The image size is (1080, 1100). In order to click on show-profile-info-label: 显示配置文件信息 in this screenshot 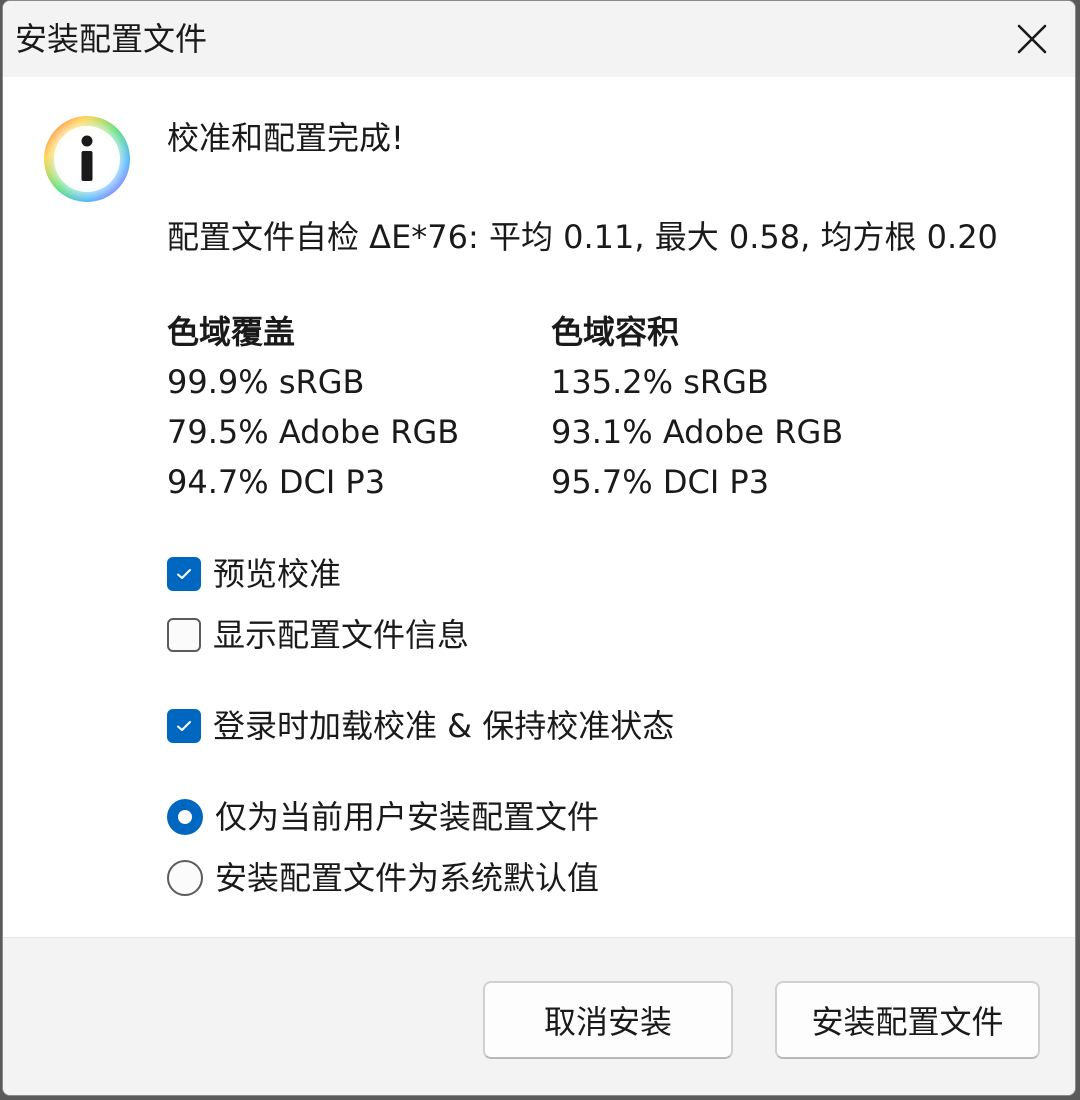, I will do `click(341, 635)`.